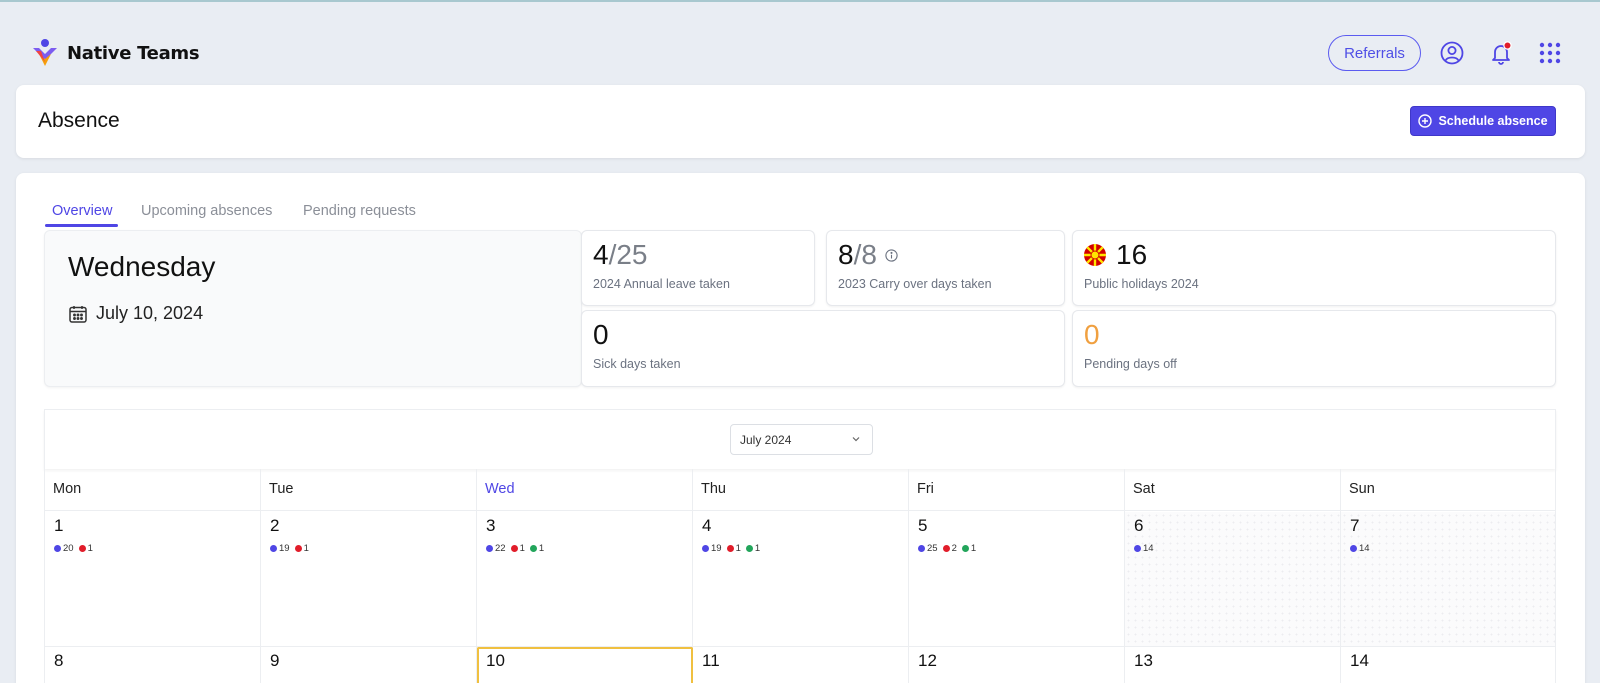  Describe the element at coordinates (1449, 579) in the screenshot. I see `calendar-day-cell: 7 14` at that location.